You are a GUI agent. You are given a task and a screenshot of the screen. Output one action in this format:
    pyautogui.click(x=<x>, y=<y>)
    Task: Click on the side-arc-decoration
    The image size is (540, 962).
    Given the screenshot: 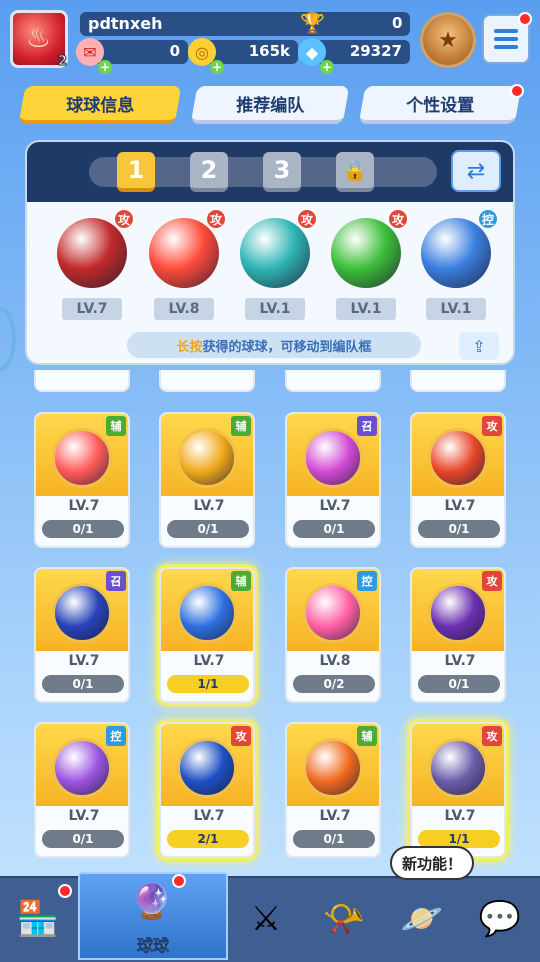 What is the action you would take?
    pyautogui.click(x=8, y=339)
    